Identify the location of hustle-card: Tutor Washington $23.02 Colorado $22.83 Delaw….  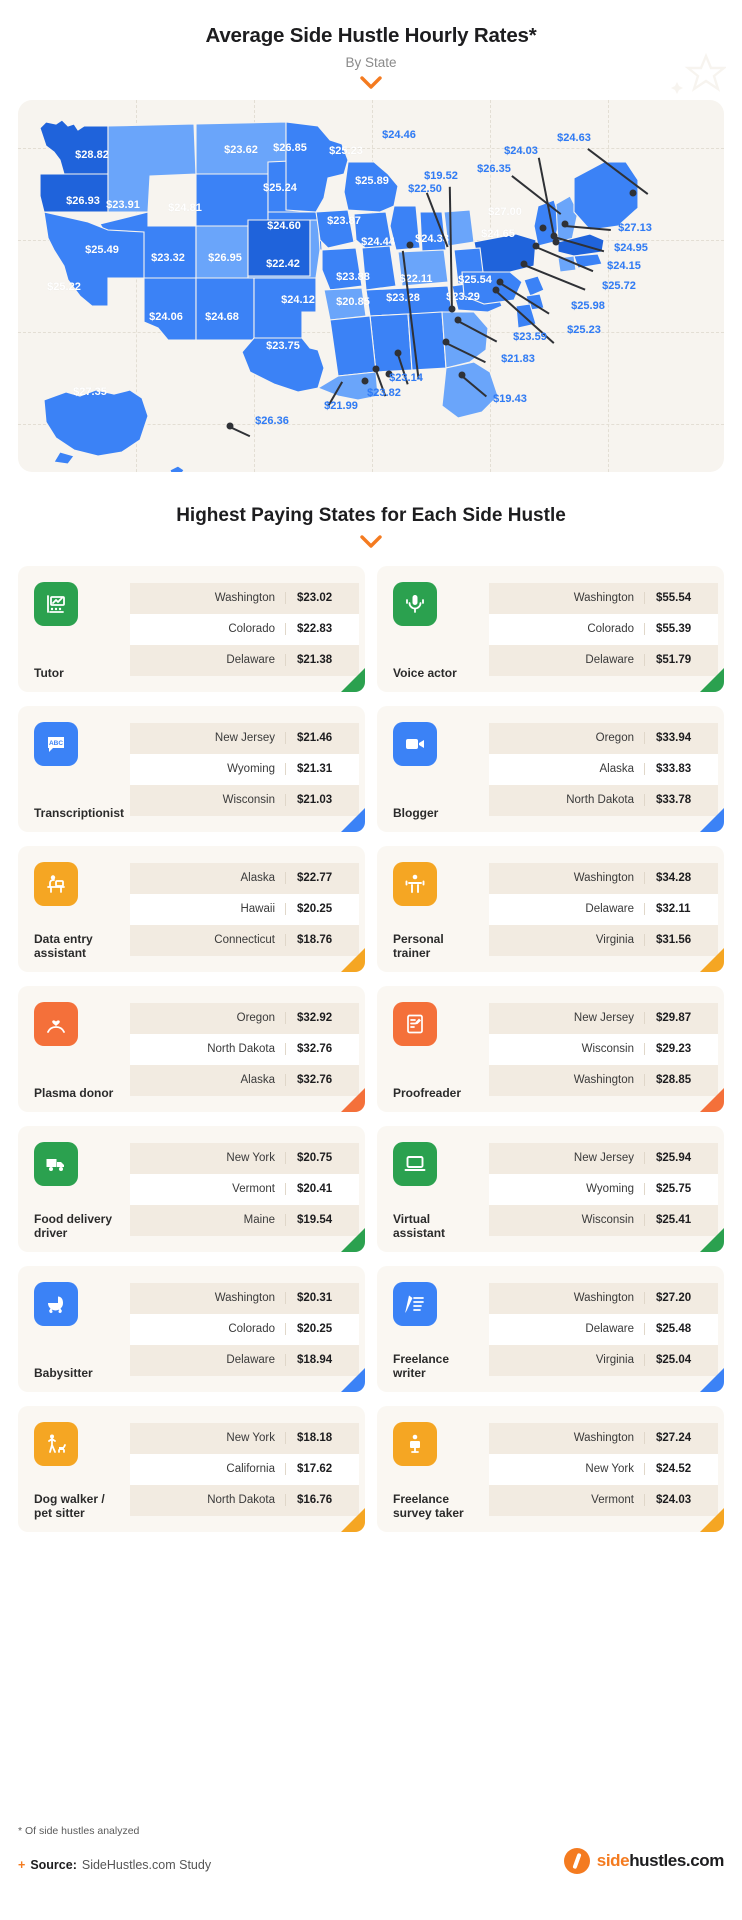
(191, 629).